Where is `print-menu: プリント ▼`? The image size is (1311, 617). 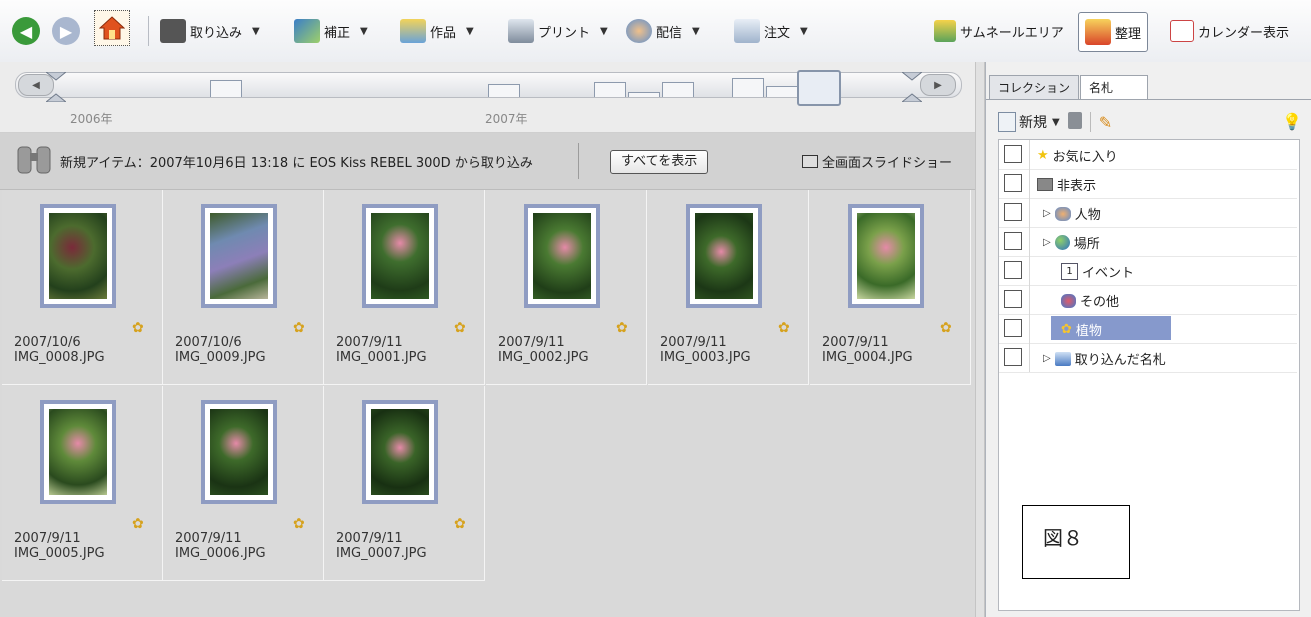
print-menu: プリント ▼ is located at coordinates (558, 31).